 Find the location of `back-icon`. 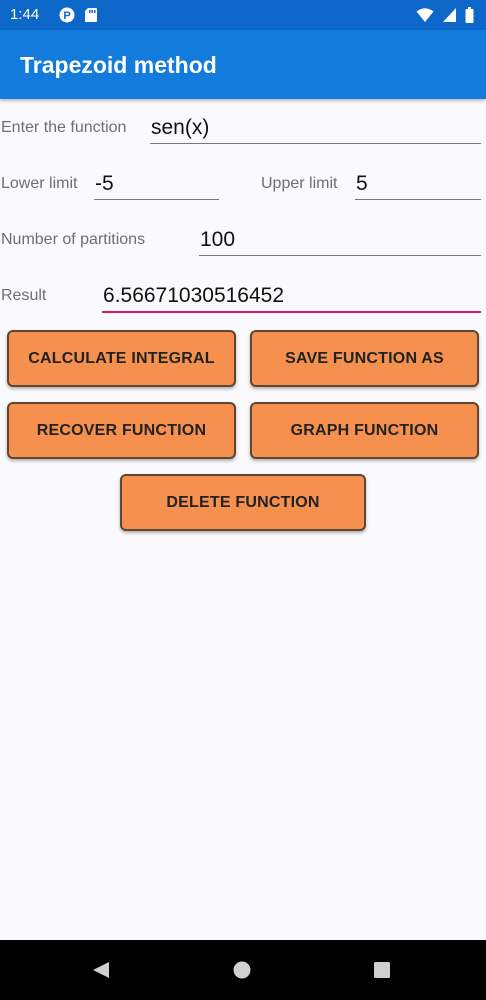

back-icon is located at coordinates (101, 972).